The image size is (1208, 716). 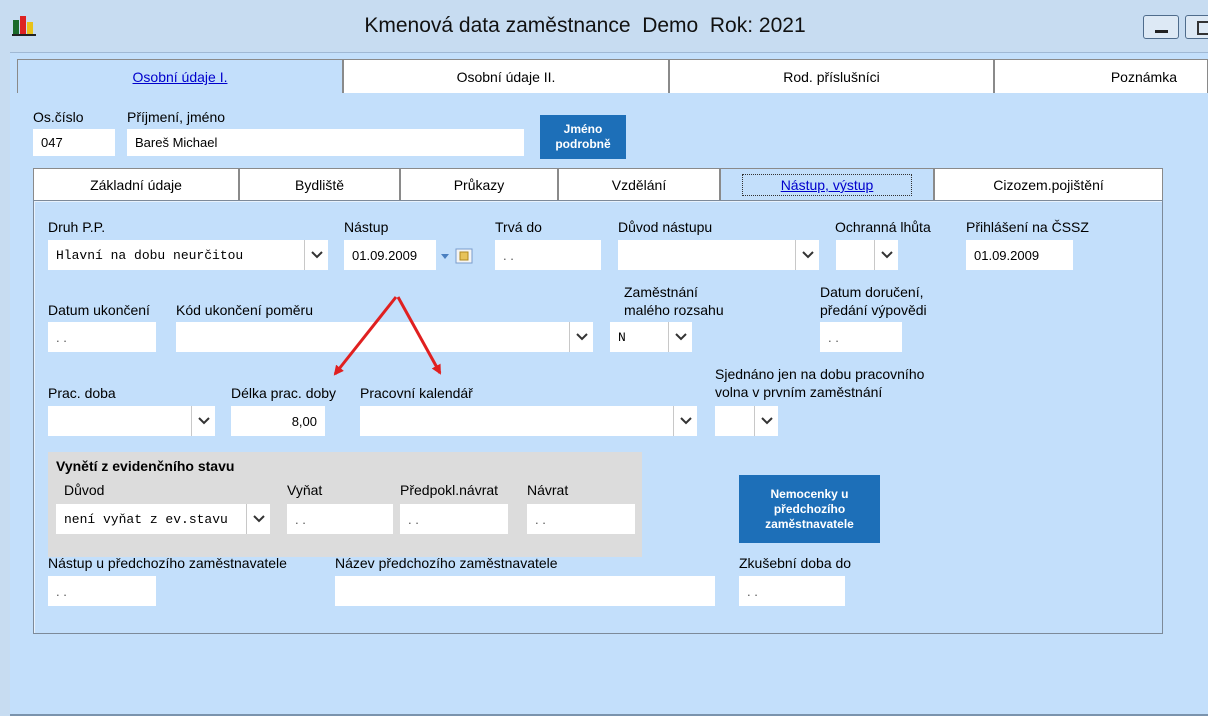 I want to click on tab-label: Cizozem.pojištění, so click(x=1048, y=185).